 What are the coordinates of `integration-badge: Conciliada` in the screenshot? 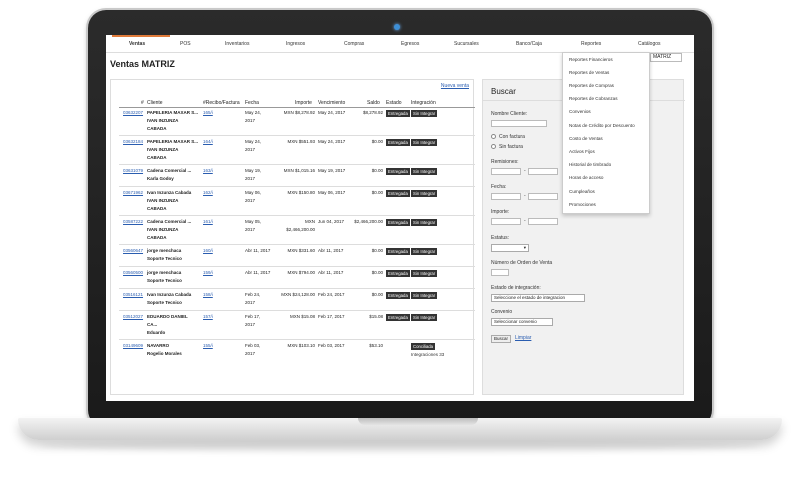 It's located at (423, 346).